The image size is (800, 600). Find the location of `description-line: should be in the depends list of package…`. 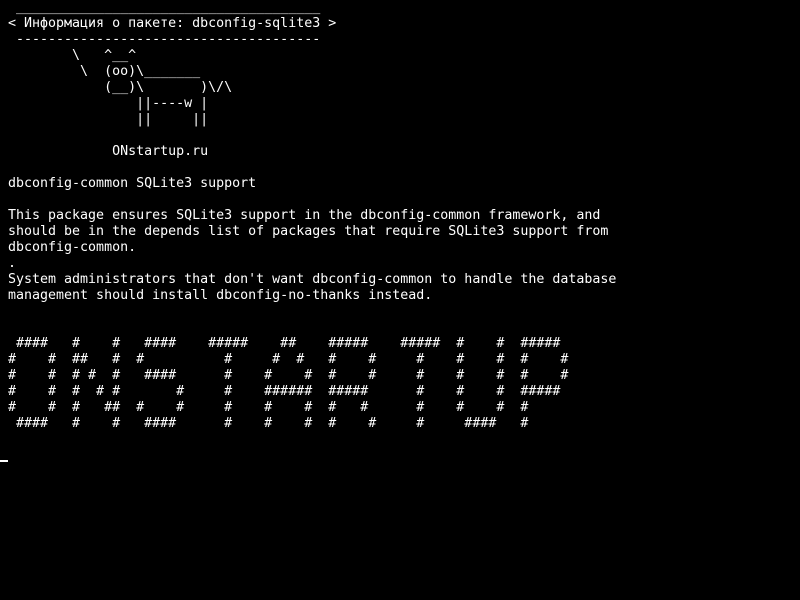

description-line: should be in the depends list of package… is located at coordinates (308, 231).